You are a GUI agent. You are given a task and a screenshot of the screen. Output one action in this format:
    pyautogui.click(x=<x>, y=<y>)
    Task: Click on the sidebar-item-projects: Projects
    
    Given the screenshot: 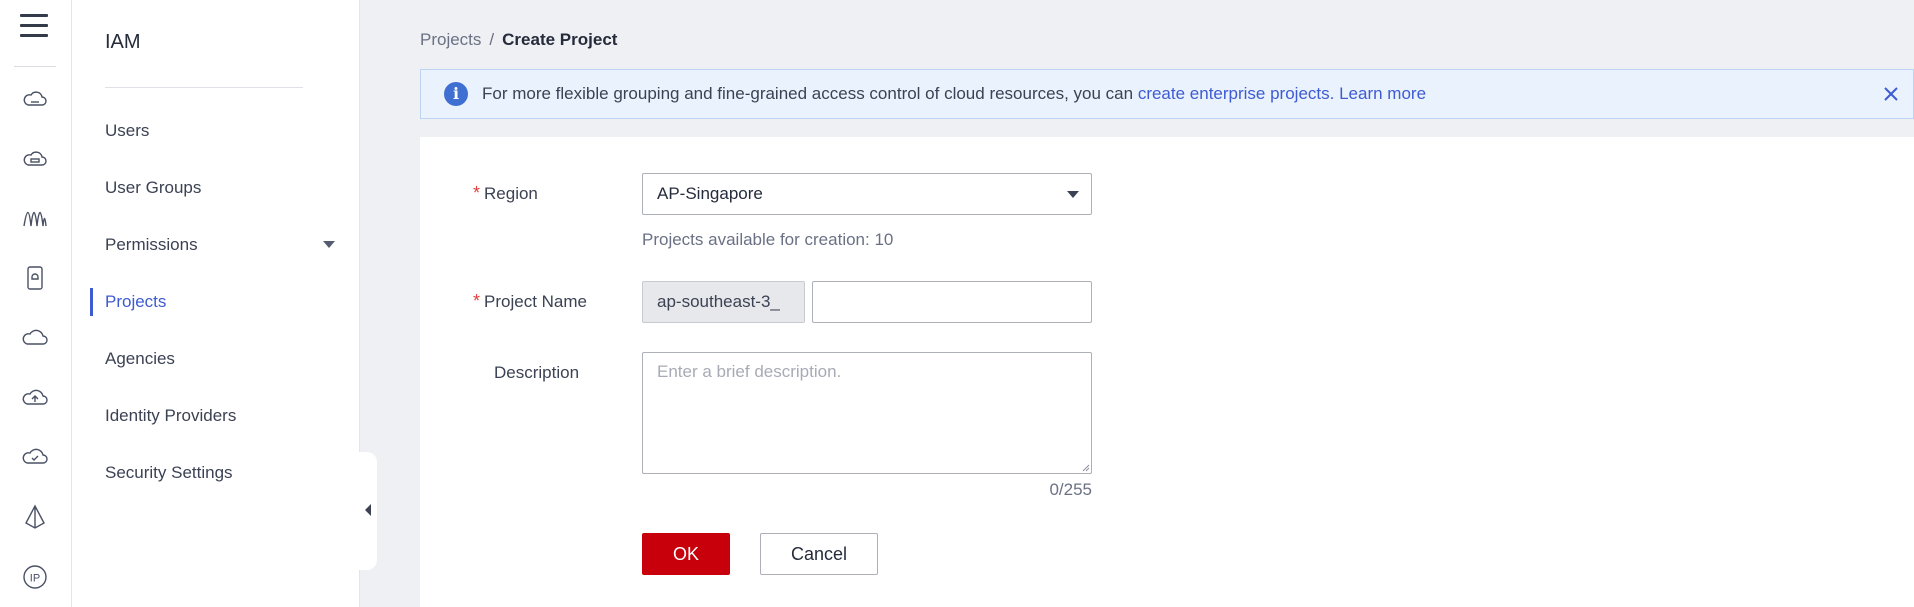 What is the action you would take?
    pyautogui.click(x=135, y=302)
    